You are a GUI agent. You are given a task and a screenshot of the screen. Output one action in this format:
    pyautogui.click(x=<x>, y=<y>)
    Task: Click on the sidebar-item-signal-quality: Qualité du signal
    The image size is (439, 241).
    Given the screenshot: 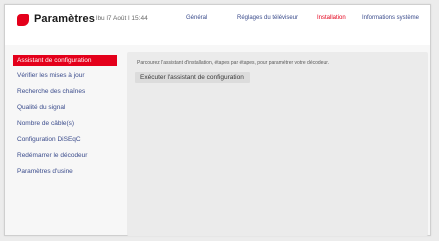 What is the action you would take?
    pyautogui.click(x=65, y=107)
    